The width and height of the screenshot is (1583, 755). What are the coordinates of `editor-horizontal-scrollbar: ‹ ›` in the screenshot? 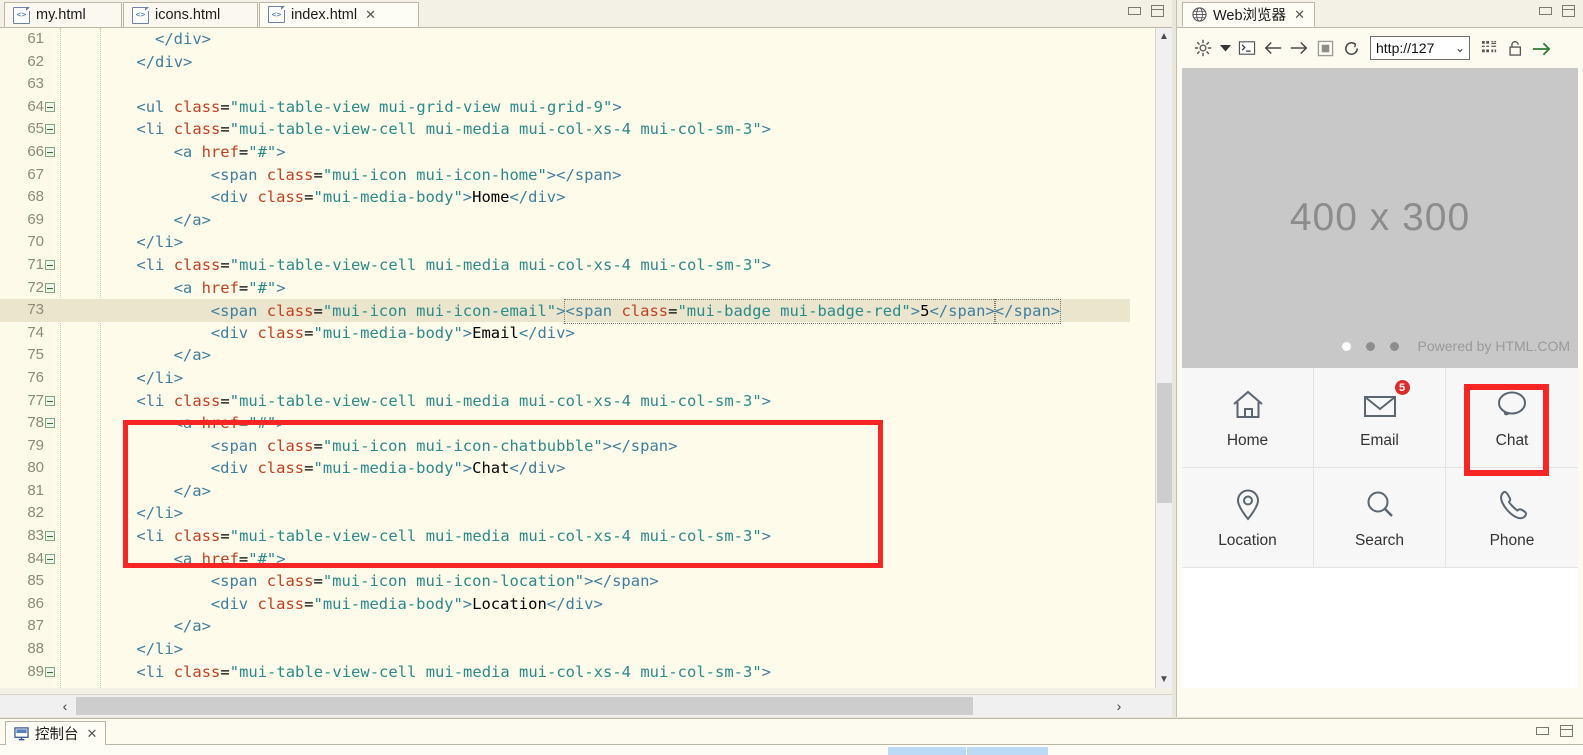 It's located at (586, 705).